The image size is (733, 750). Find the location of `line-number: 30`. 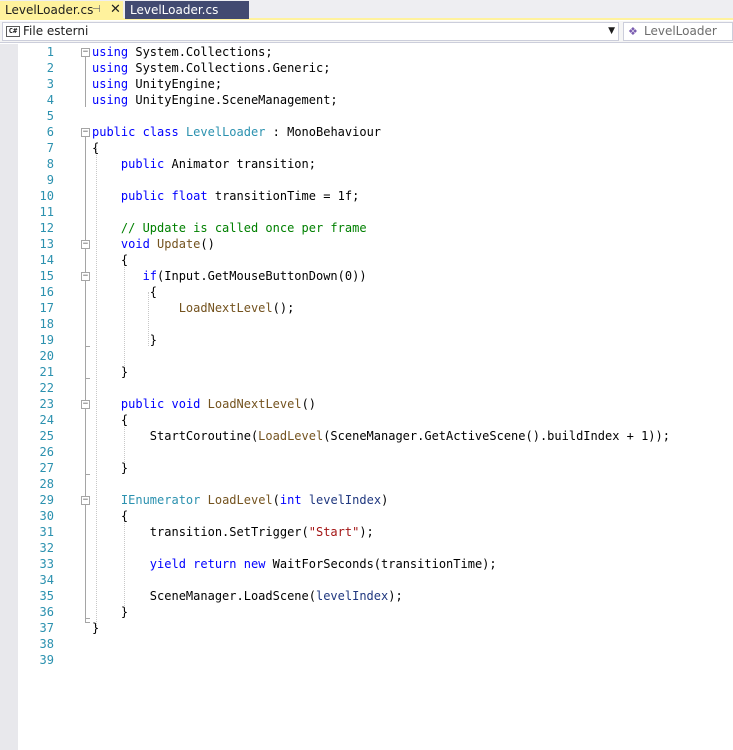

line-number: 30 is located at coordinates (46, 516).